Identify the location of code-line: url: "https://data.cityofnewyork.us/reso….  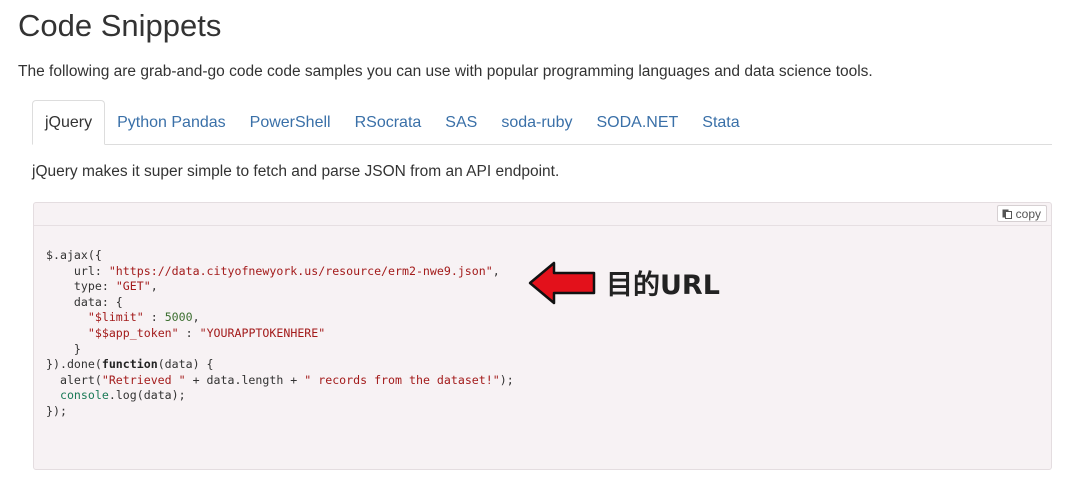
(273, 270).